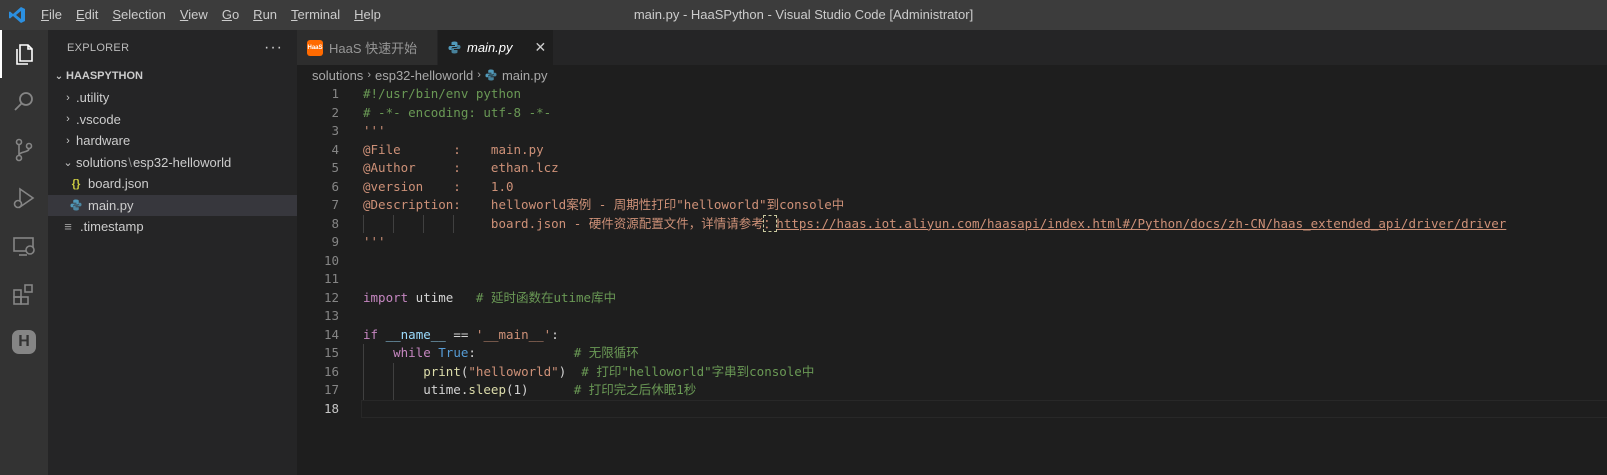  Describe the element at coordinates (337, 75) in the screenshot. I see `breadcrumb-item: solutions` at that location.